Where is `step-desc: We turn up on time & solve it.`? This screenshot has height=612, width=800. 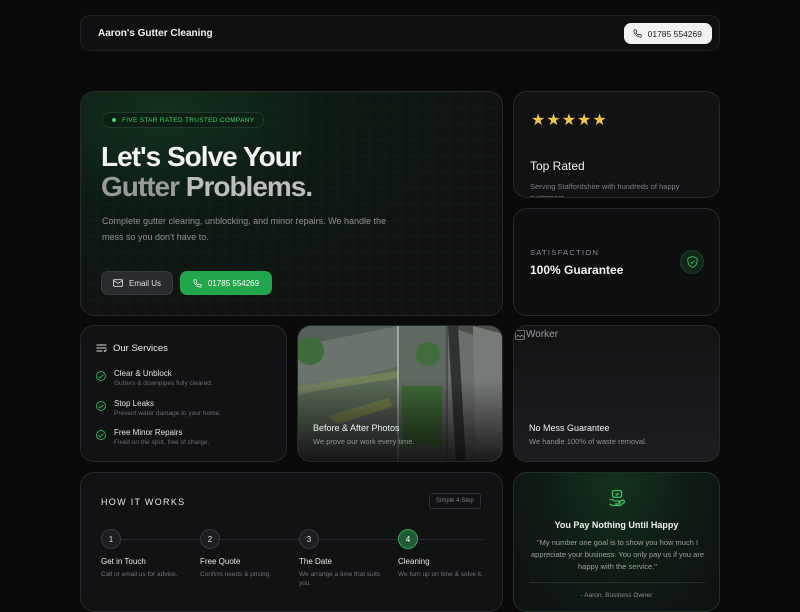 step-desc: We turn up on time & solve it. is located at coordinates (440, 574).